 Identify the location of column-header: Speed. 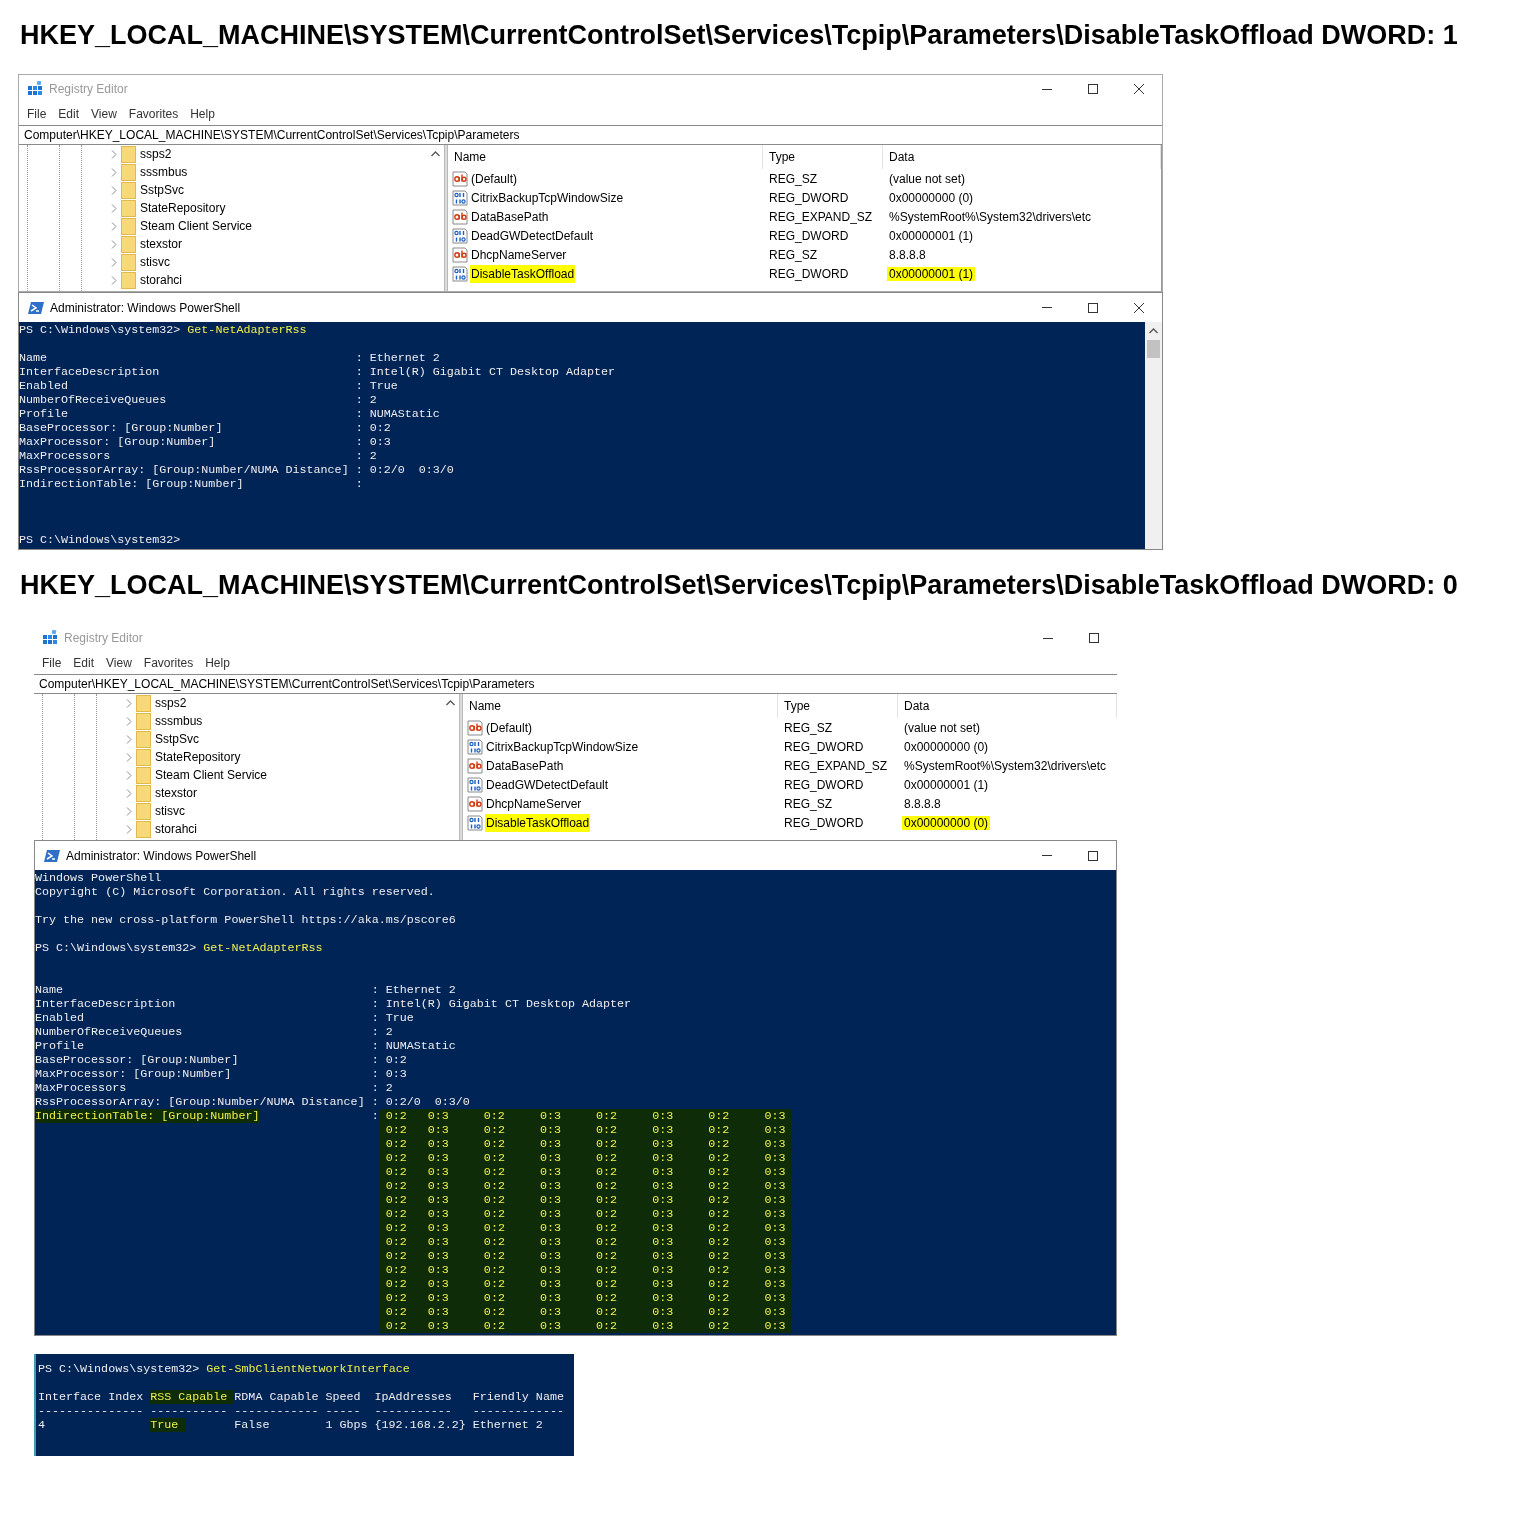
(343, 1397).